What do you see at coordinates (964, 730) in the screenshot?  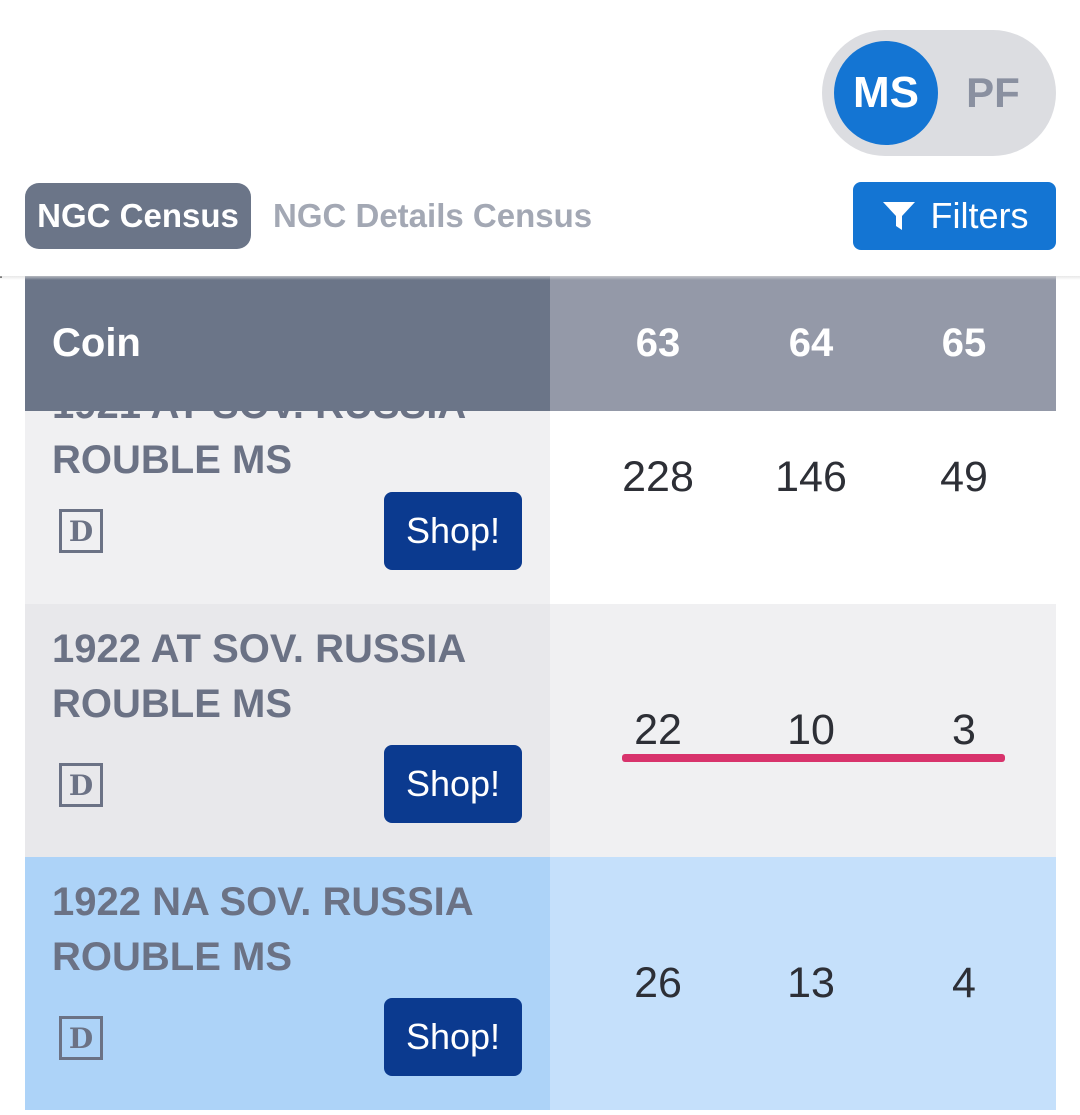 I see `grade-65-count: 3` at bounding box center [964, 730].